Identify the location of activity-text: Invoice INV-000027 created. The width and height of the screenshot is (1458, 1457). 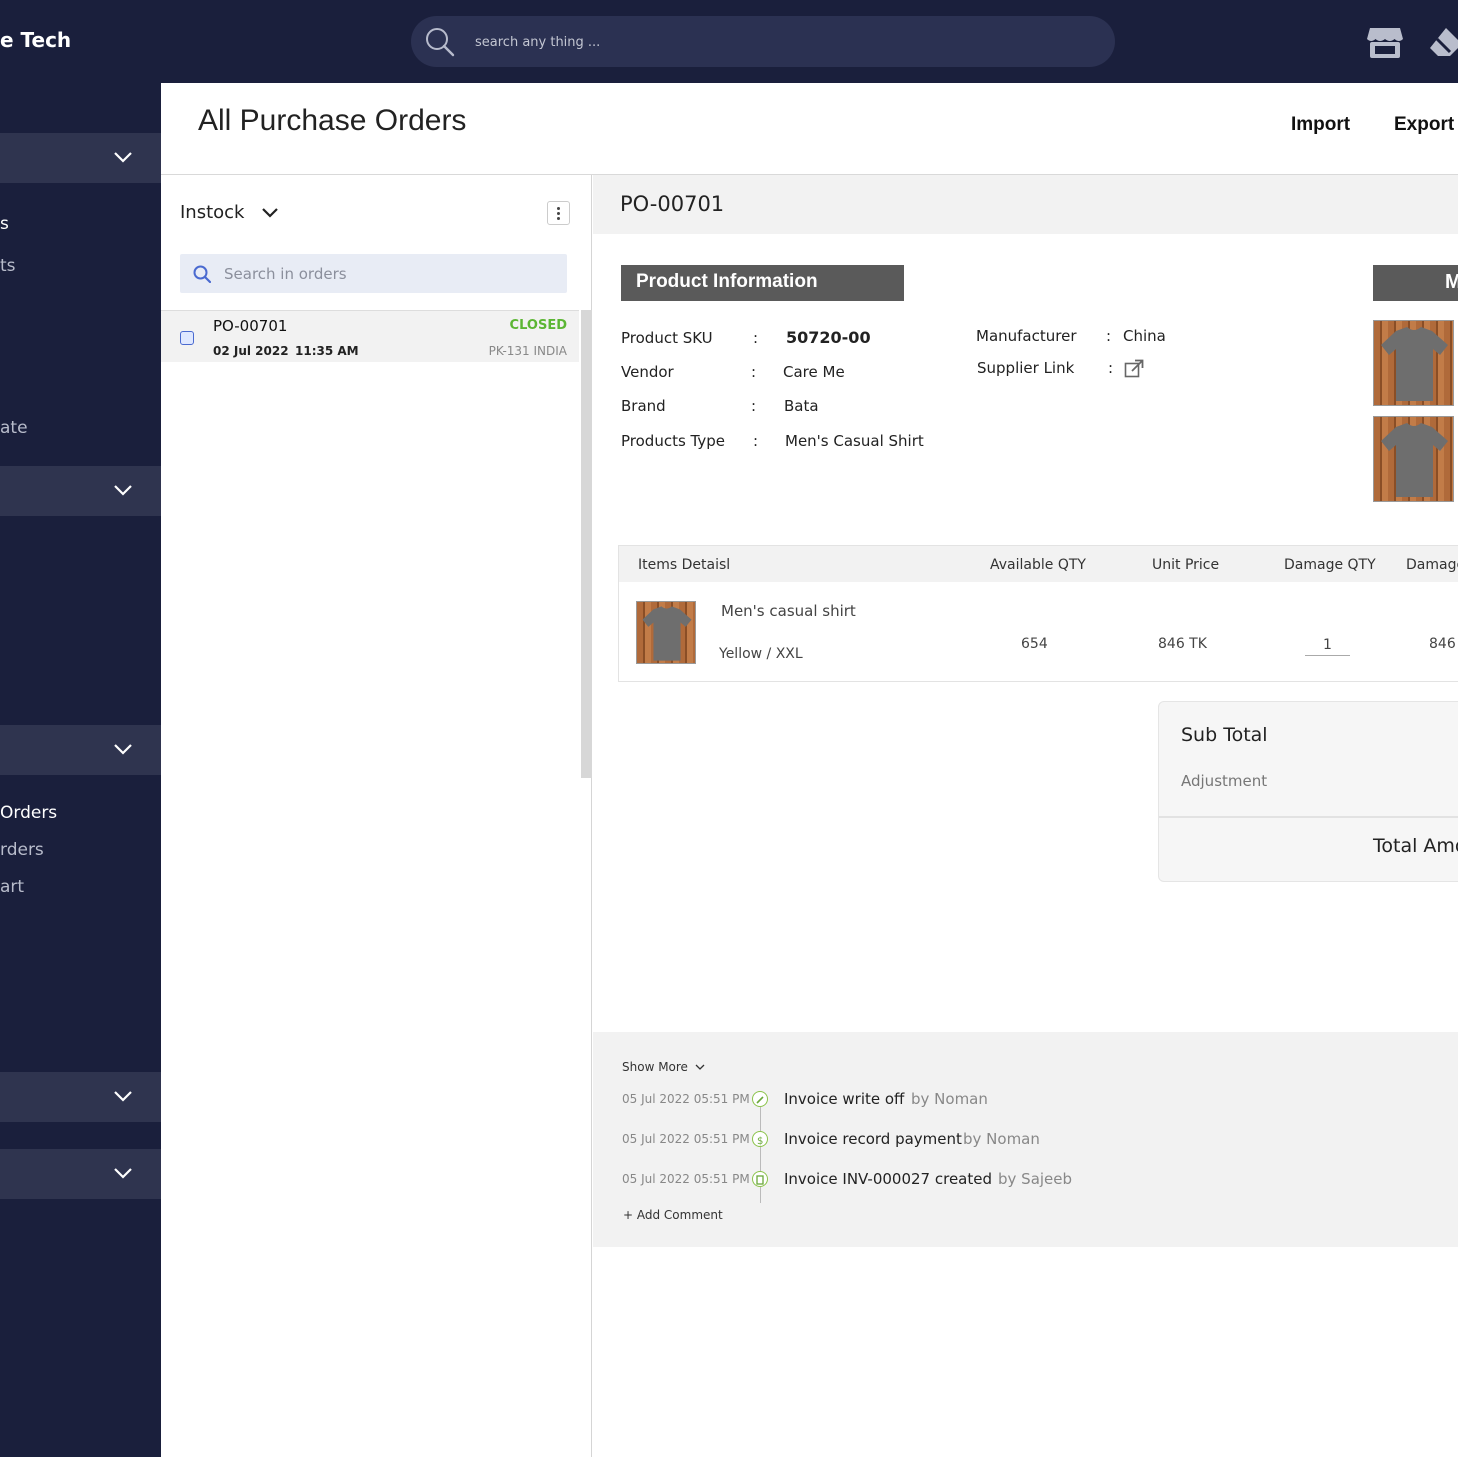
(888, 1179).